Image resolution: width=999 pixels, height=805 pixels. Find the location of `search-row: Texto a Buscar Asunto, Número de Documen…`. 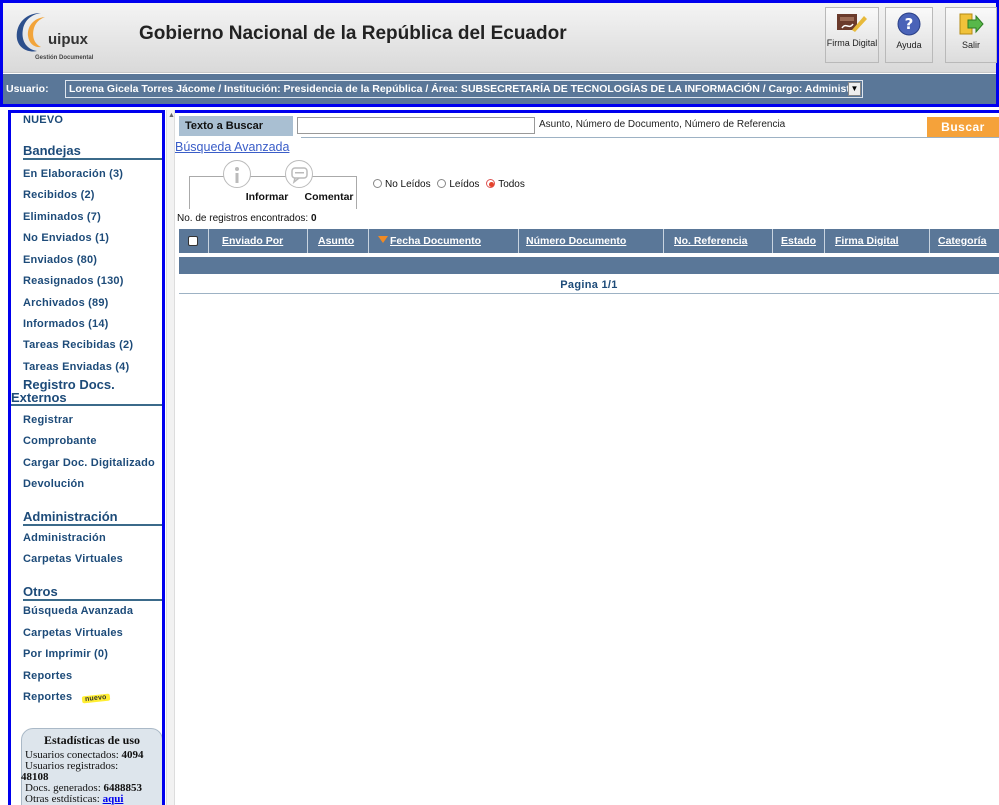

search-row: Texto a Buscar Asunto, Número de Documen… is located at coordinates (589, 127).